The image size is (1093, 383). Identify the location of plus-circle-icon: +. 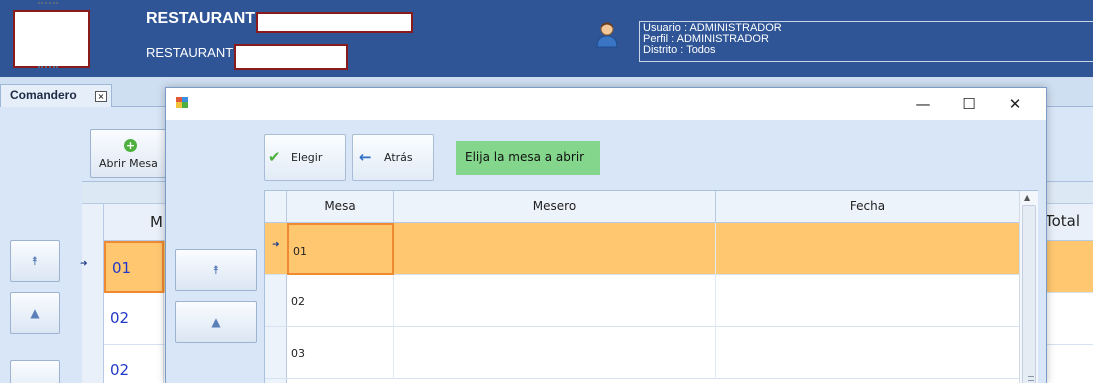
(130, 145).